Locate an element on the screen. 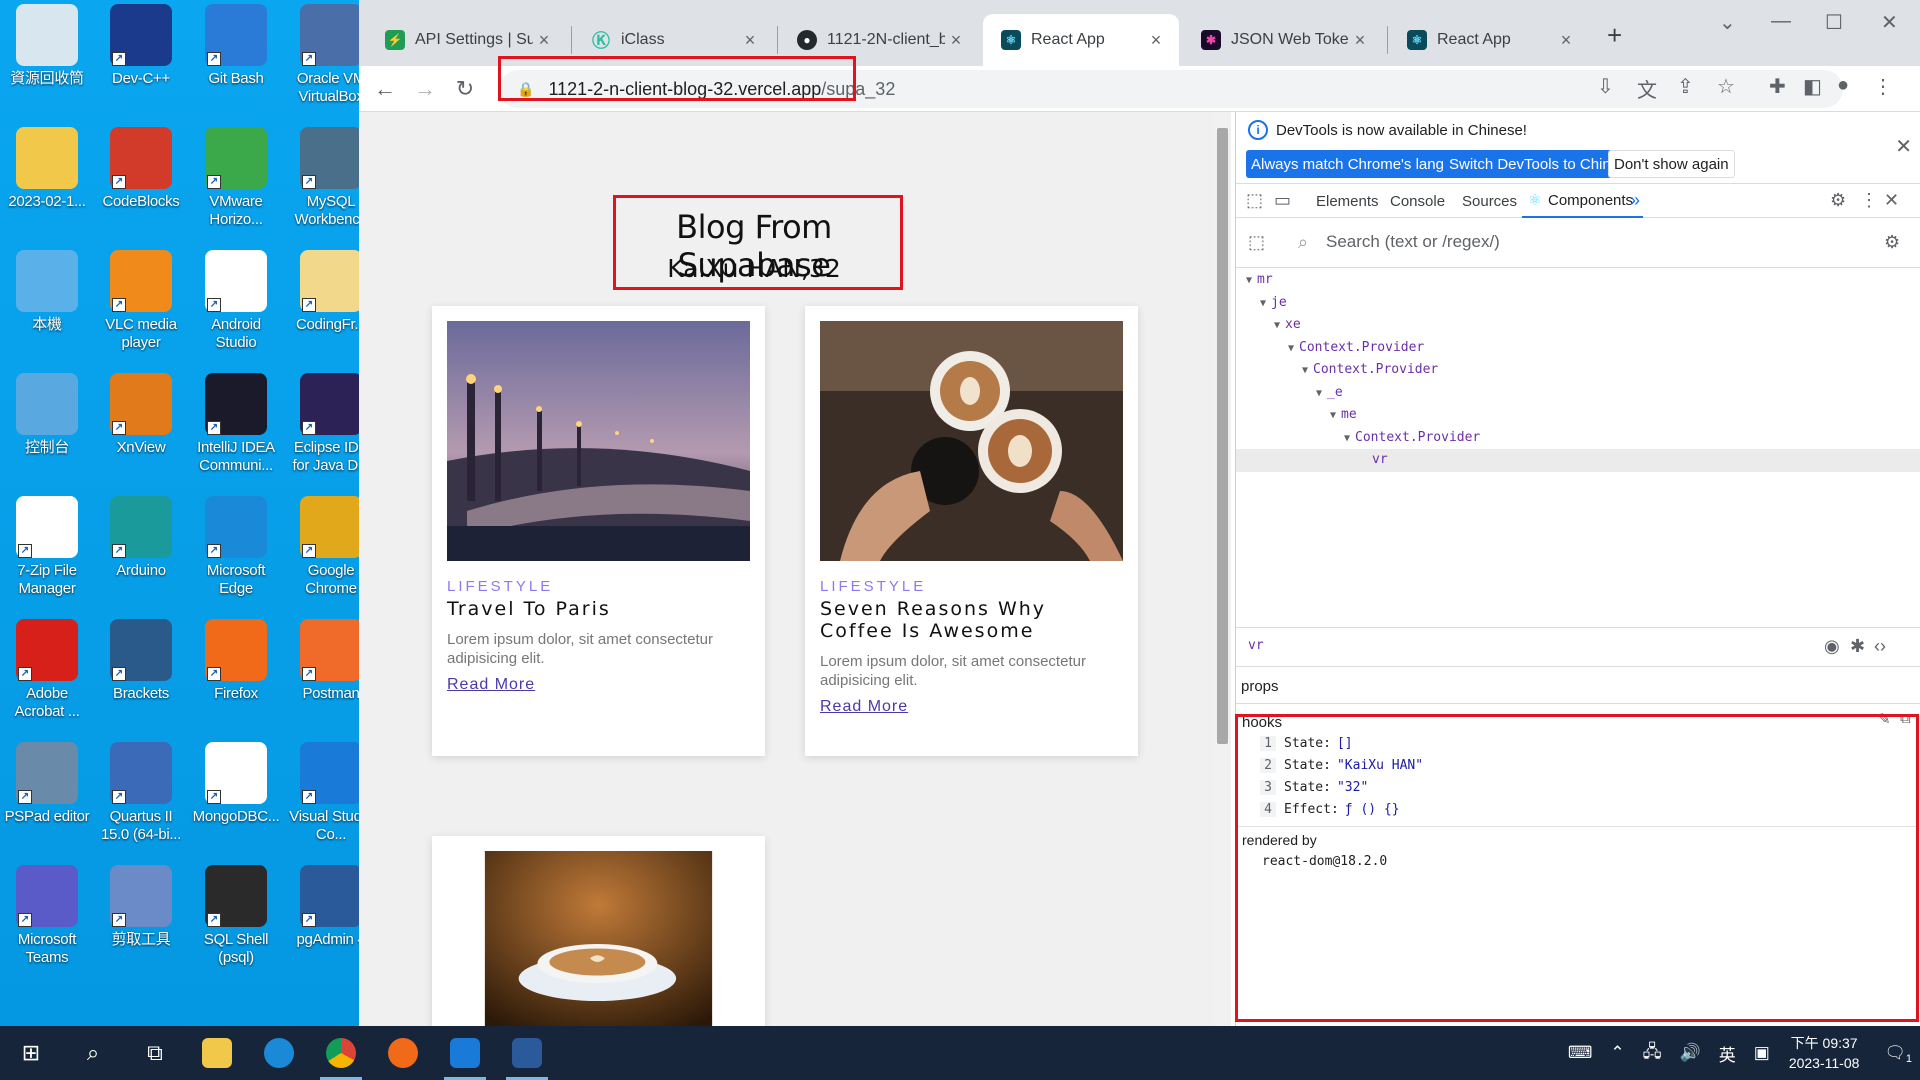  profile-avatar-icon: ● is located at coordinates (1843, 85).